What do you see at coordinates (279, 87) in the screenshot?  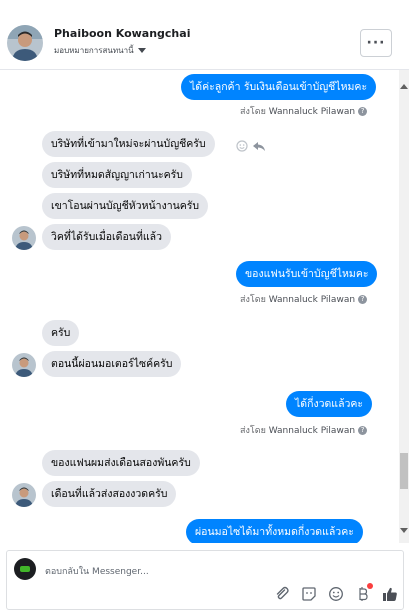 I see `outgoing-message: ได้ค่ะลูกค้า รับเงินเดือนเข้าบัญชีไหมคะ` at bounding box center [279, 87].